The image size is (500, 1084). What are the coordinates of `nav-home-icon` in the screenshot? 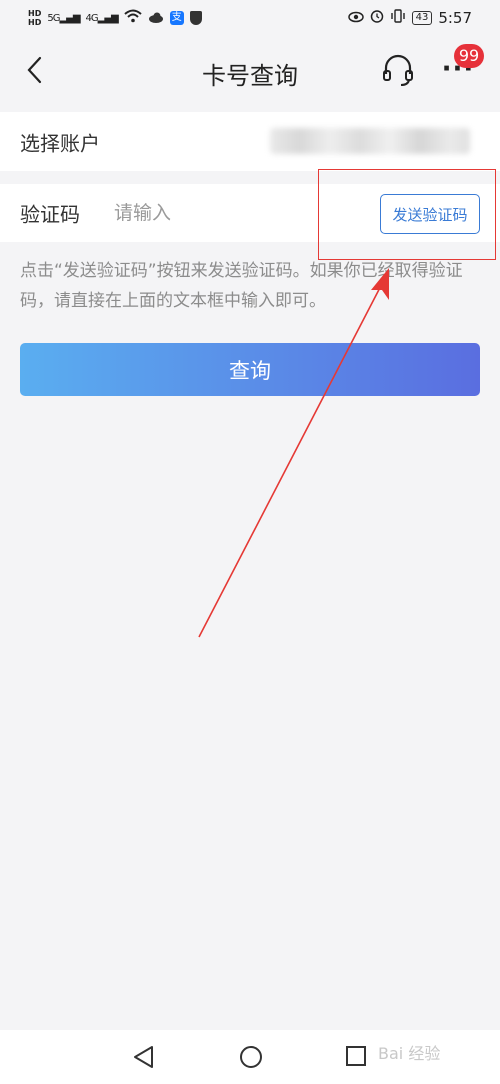 It's located at (251, 1057).